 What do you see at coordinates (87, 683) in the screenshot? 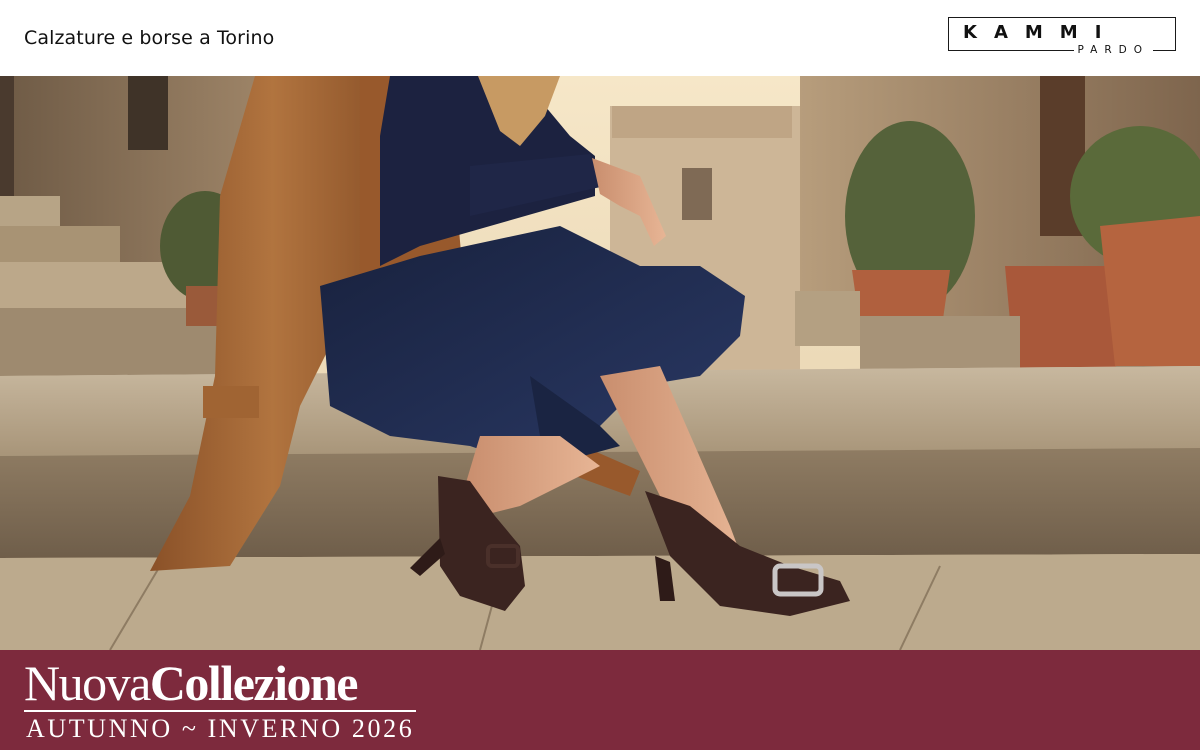
I see `headline-nuova: Nuova` at bounding box center [87, 683].